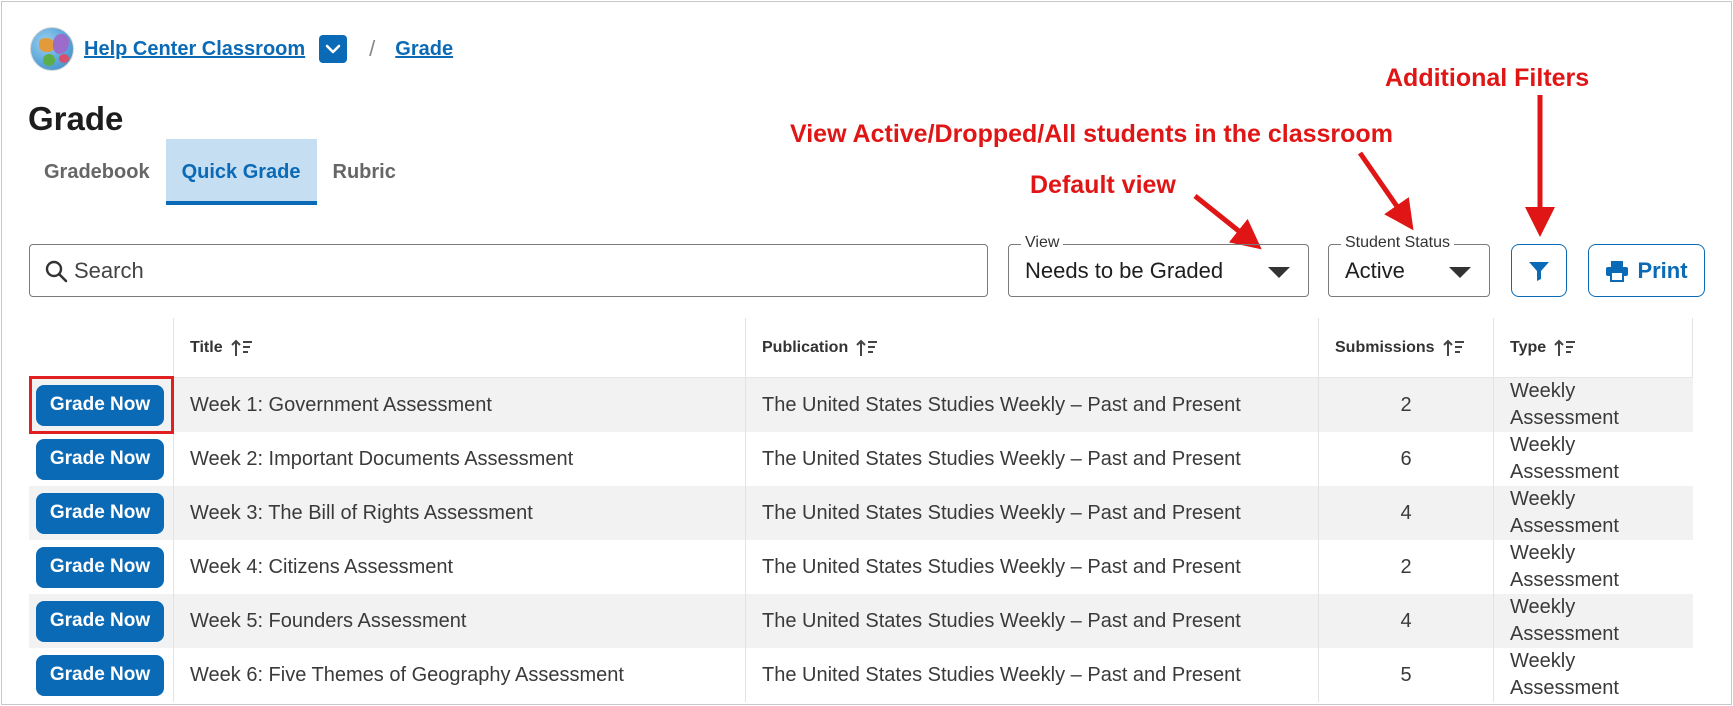  What do you see at coordinates (460, 405) in the screenshot?
I see `row-title: Week 1: Government Assessment` at bounding box center [460, 405].